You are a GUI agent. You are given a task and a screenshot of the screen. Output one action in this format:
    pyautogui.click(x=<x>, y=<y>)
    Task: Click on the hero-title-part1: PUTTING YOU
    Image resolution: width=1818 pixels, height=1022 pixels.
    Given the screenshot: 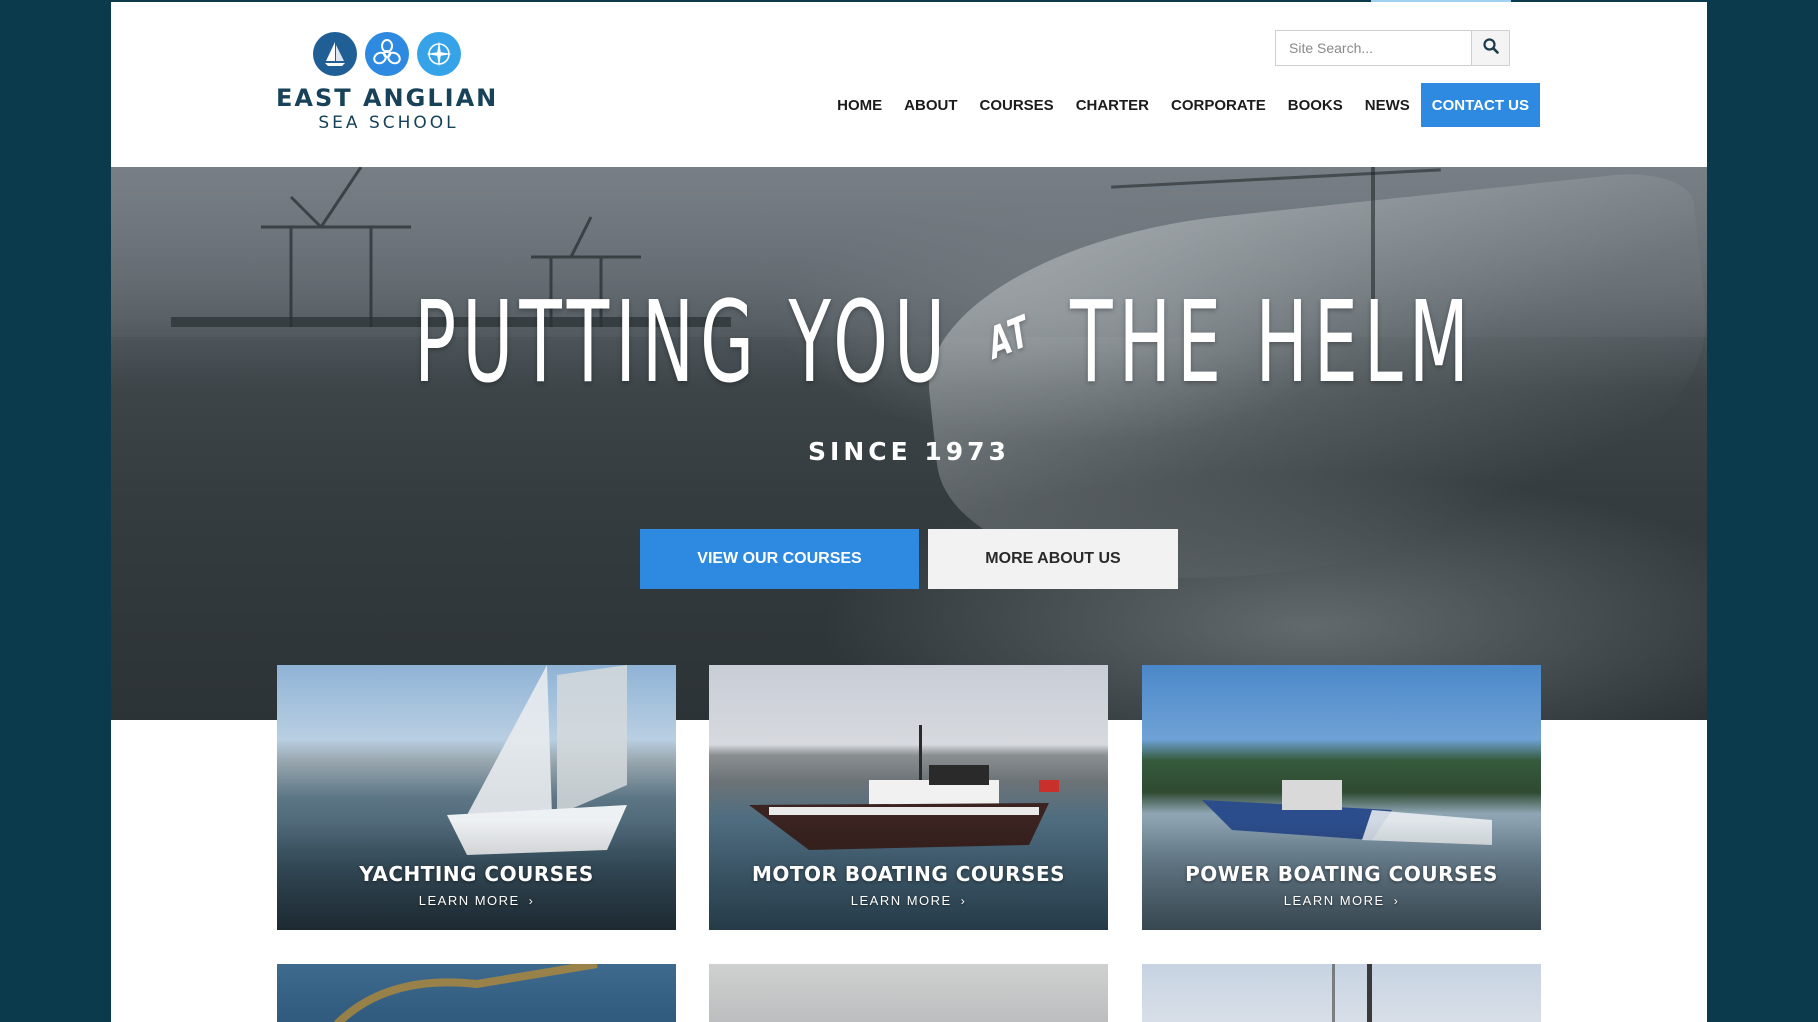 What is the action you would take?
    pyautogui.click(x=683, y=343)
    